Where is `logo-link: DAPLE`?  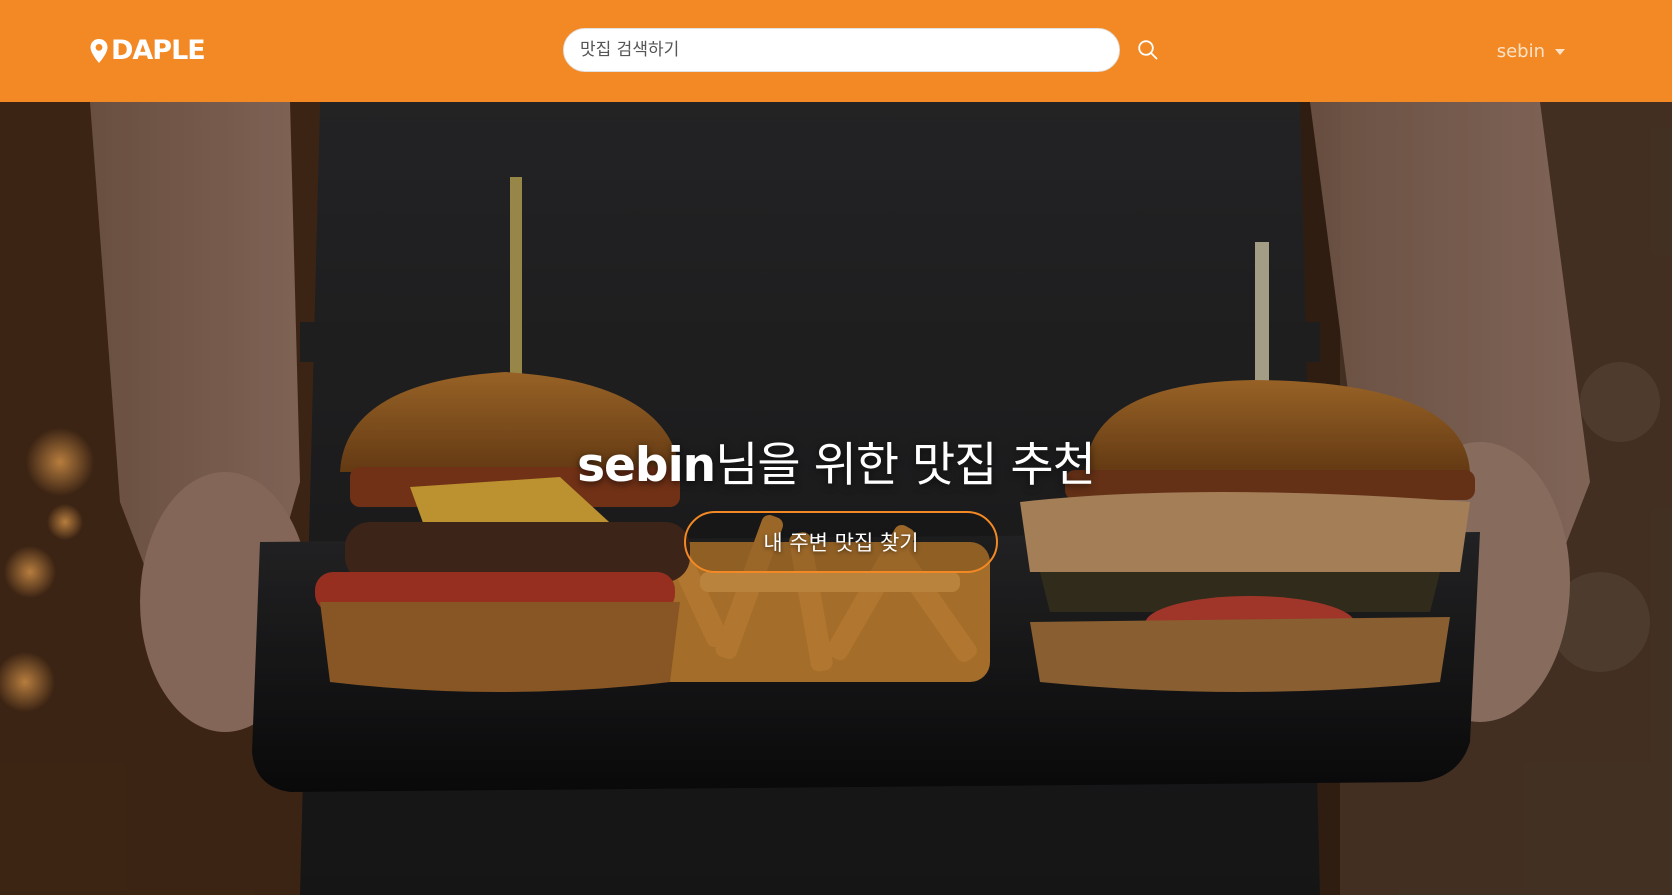
logo-link: DAPLE is located at coordinates (147, 51).